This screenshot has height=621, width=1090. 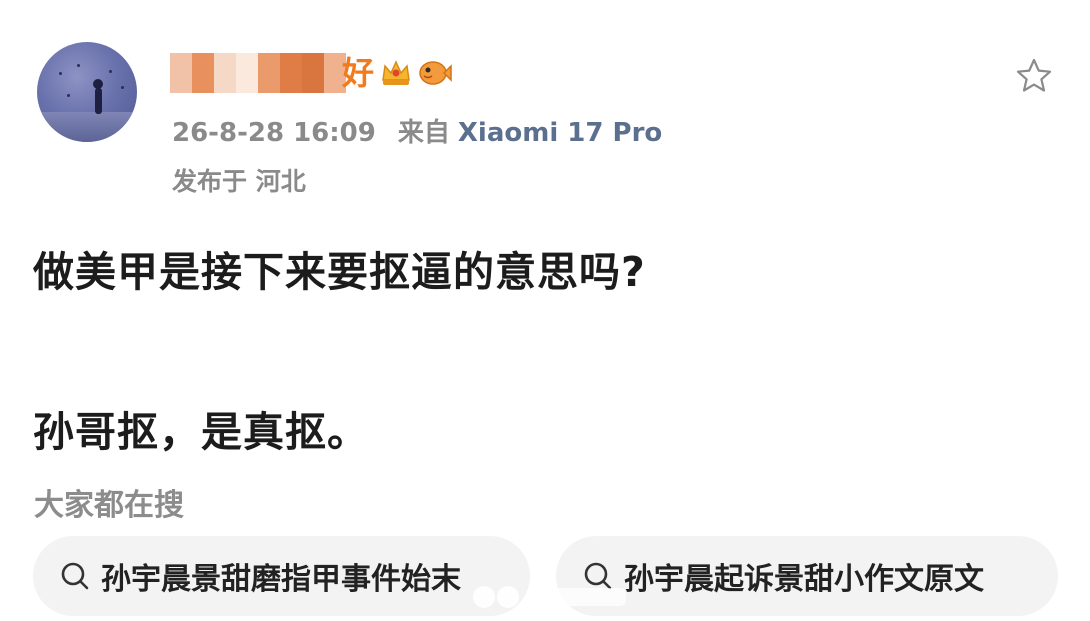 I want to click on search-icon, so click(x=75, y=576).